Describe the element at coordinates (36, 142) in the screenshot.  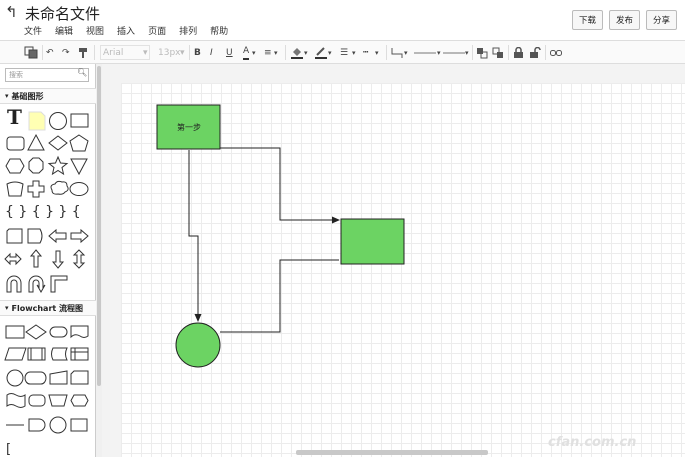
I see `triangle-shape` at that location.